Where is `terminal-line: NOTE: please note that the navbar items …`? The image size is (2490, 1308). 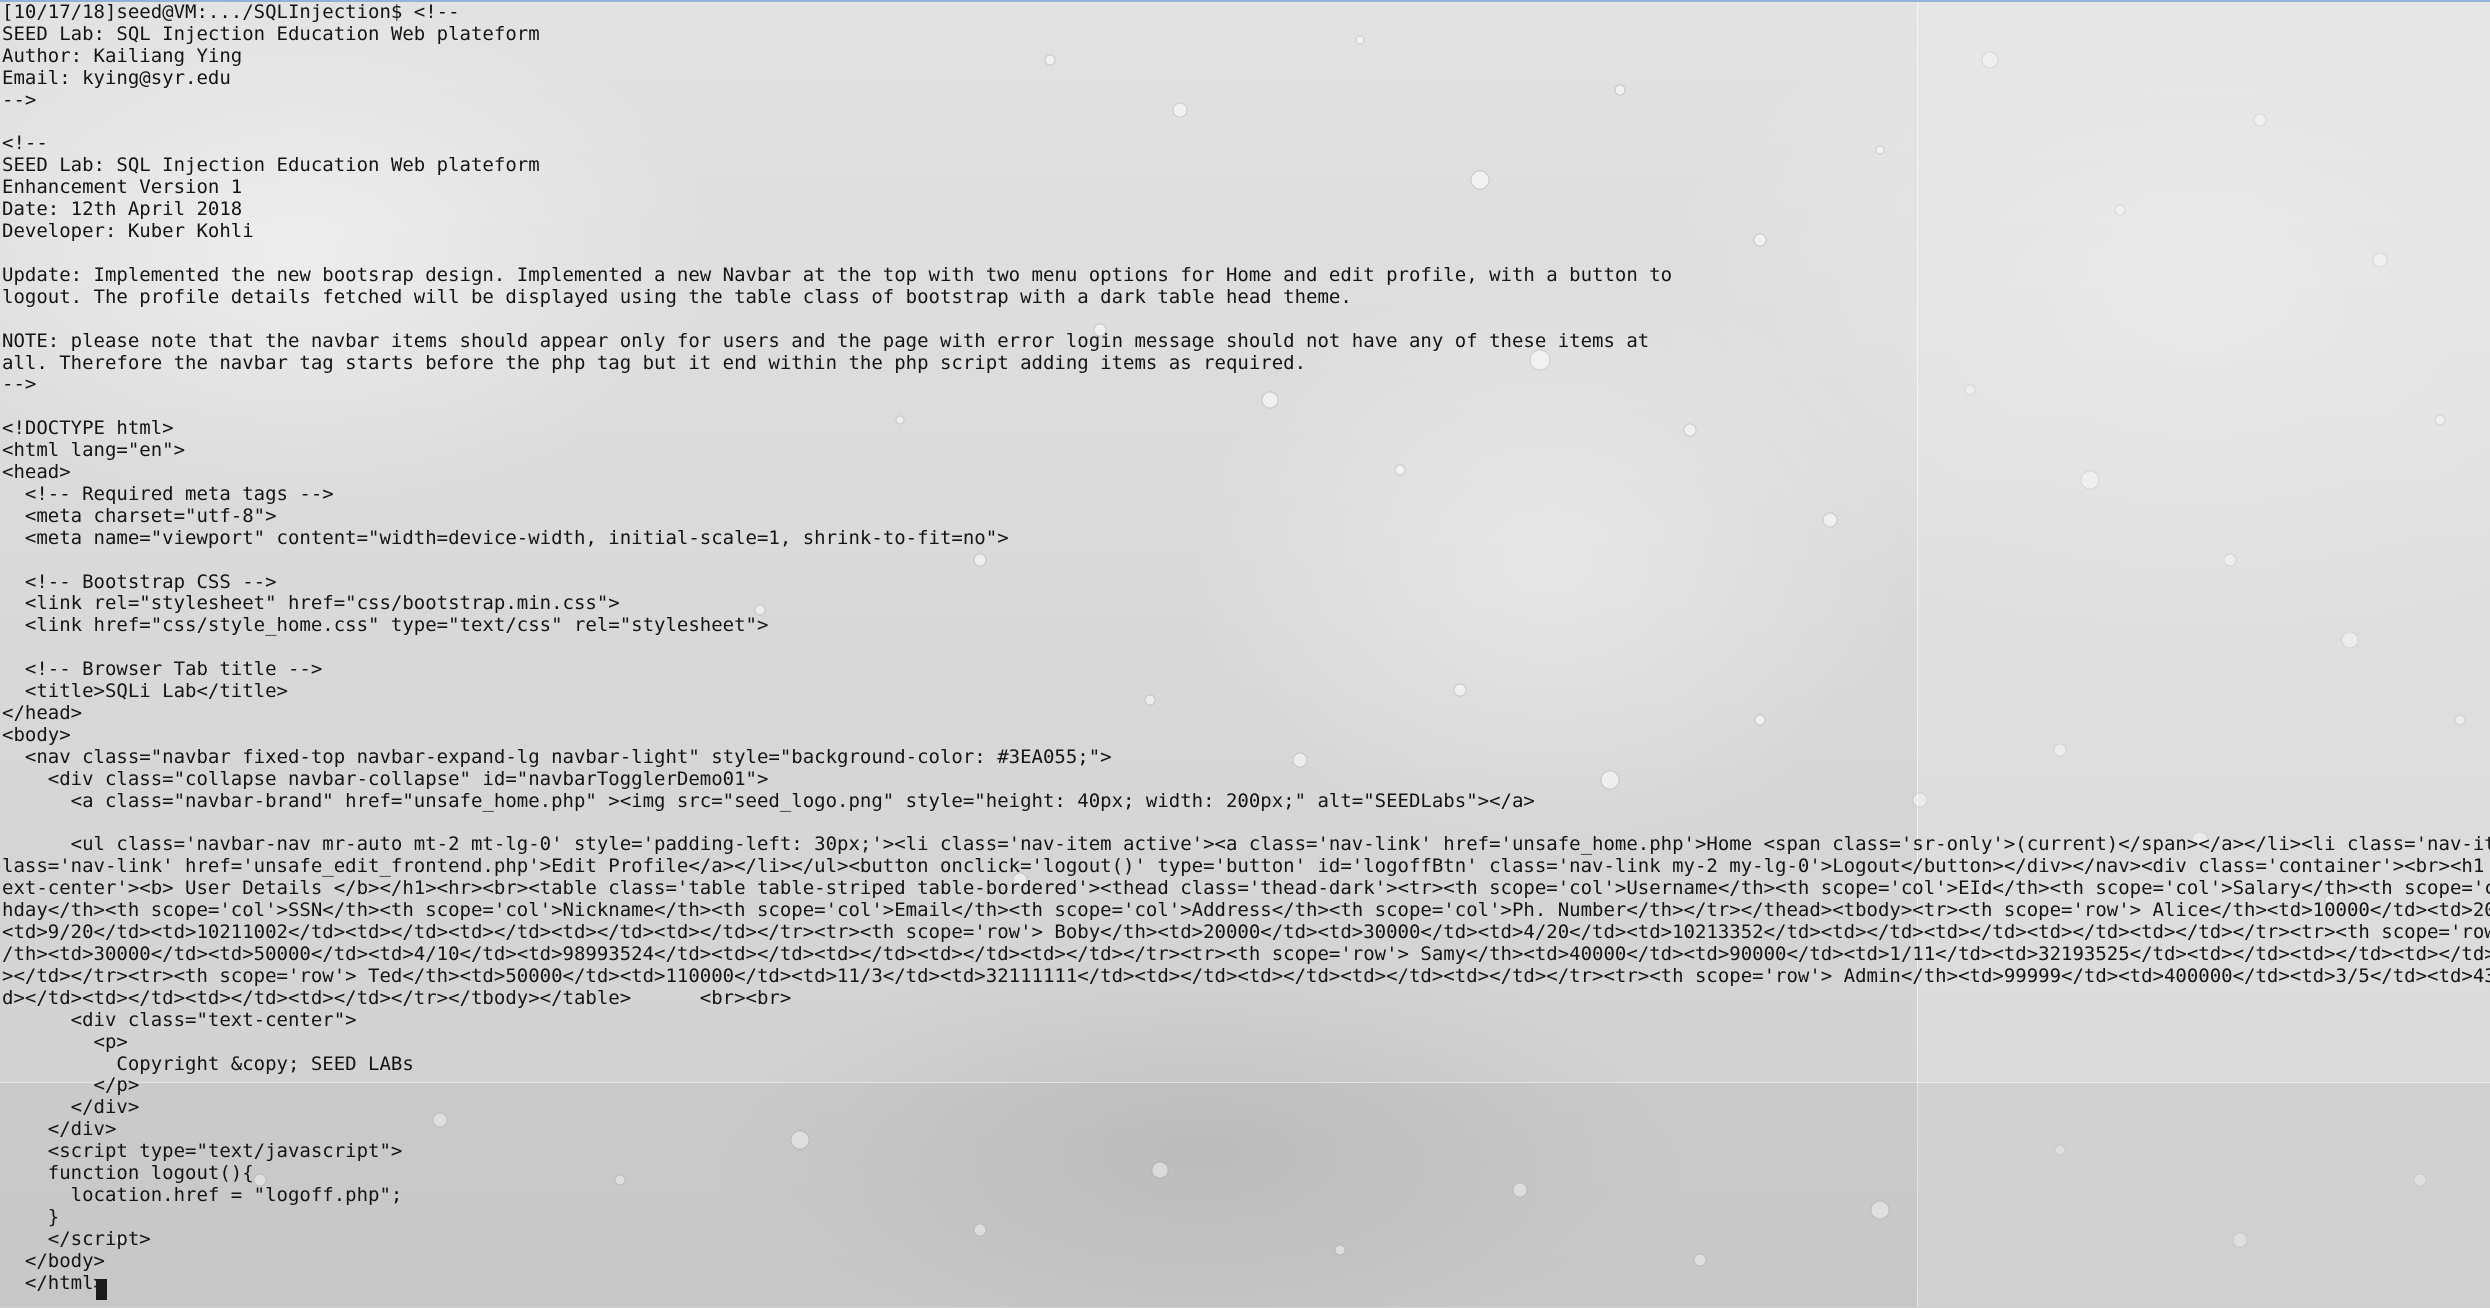 terminal-line: NOTE: please note that the navbar items … is located at coordinates (826, 340).